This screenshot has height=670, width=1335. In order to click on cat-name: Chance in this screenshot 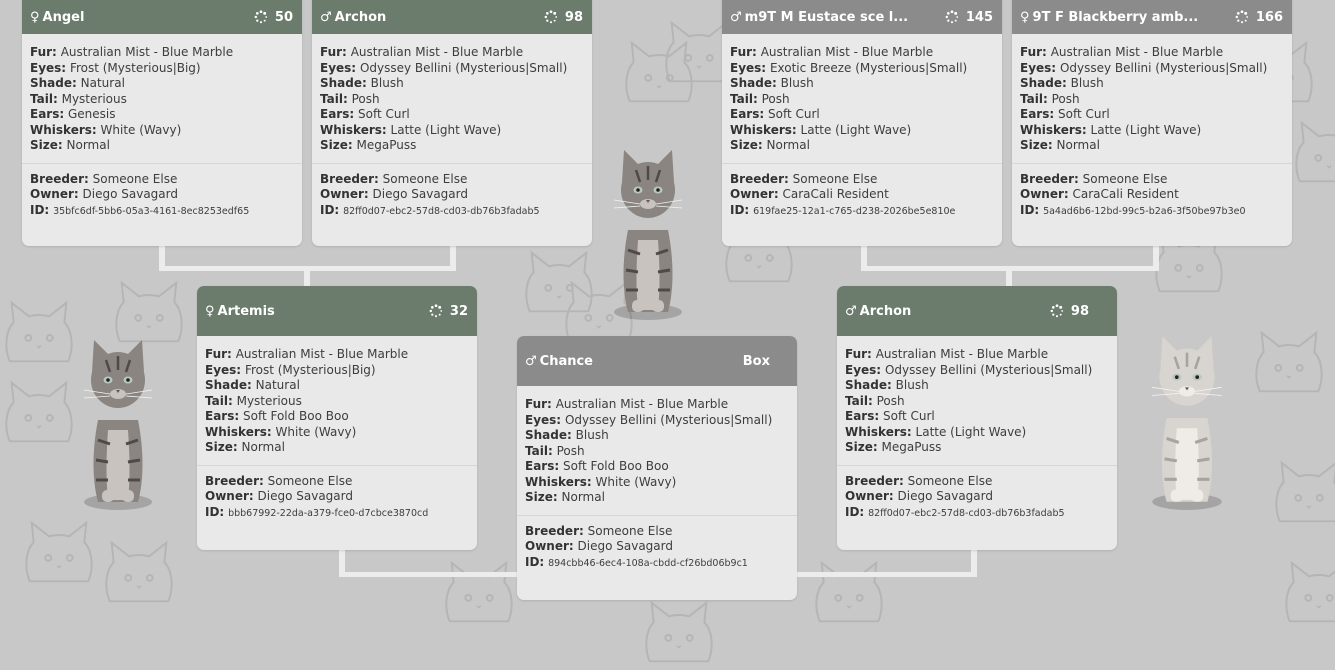, I will do `click(566, 361)`.